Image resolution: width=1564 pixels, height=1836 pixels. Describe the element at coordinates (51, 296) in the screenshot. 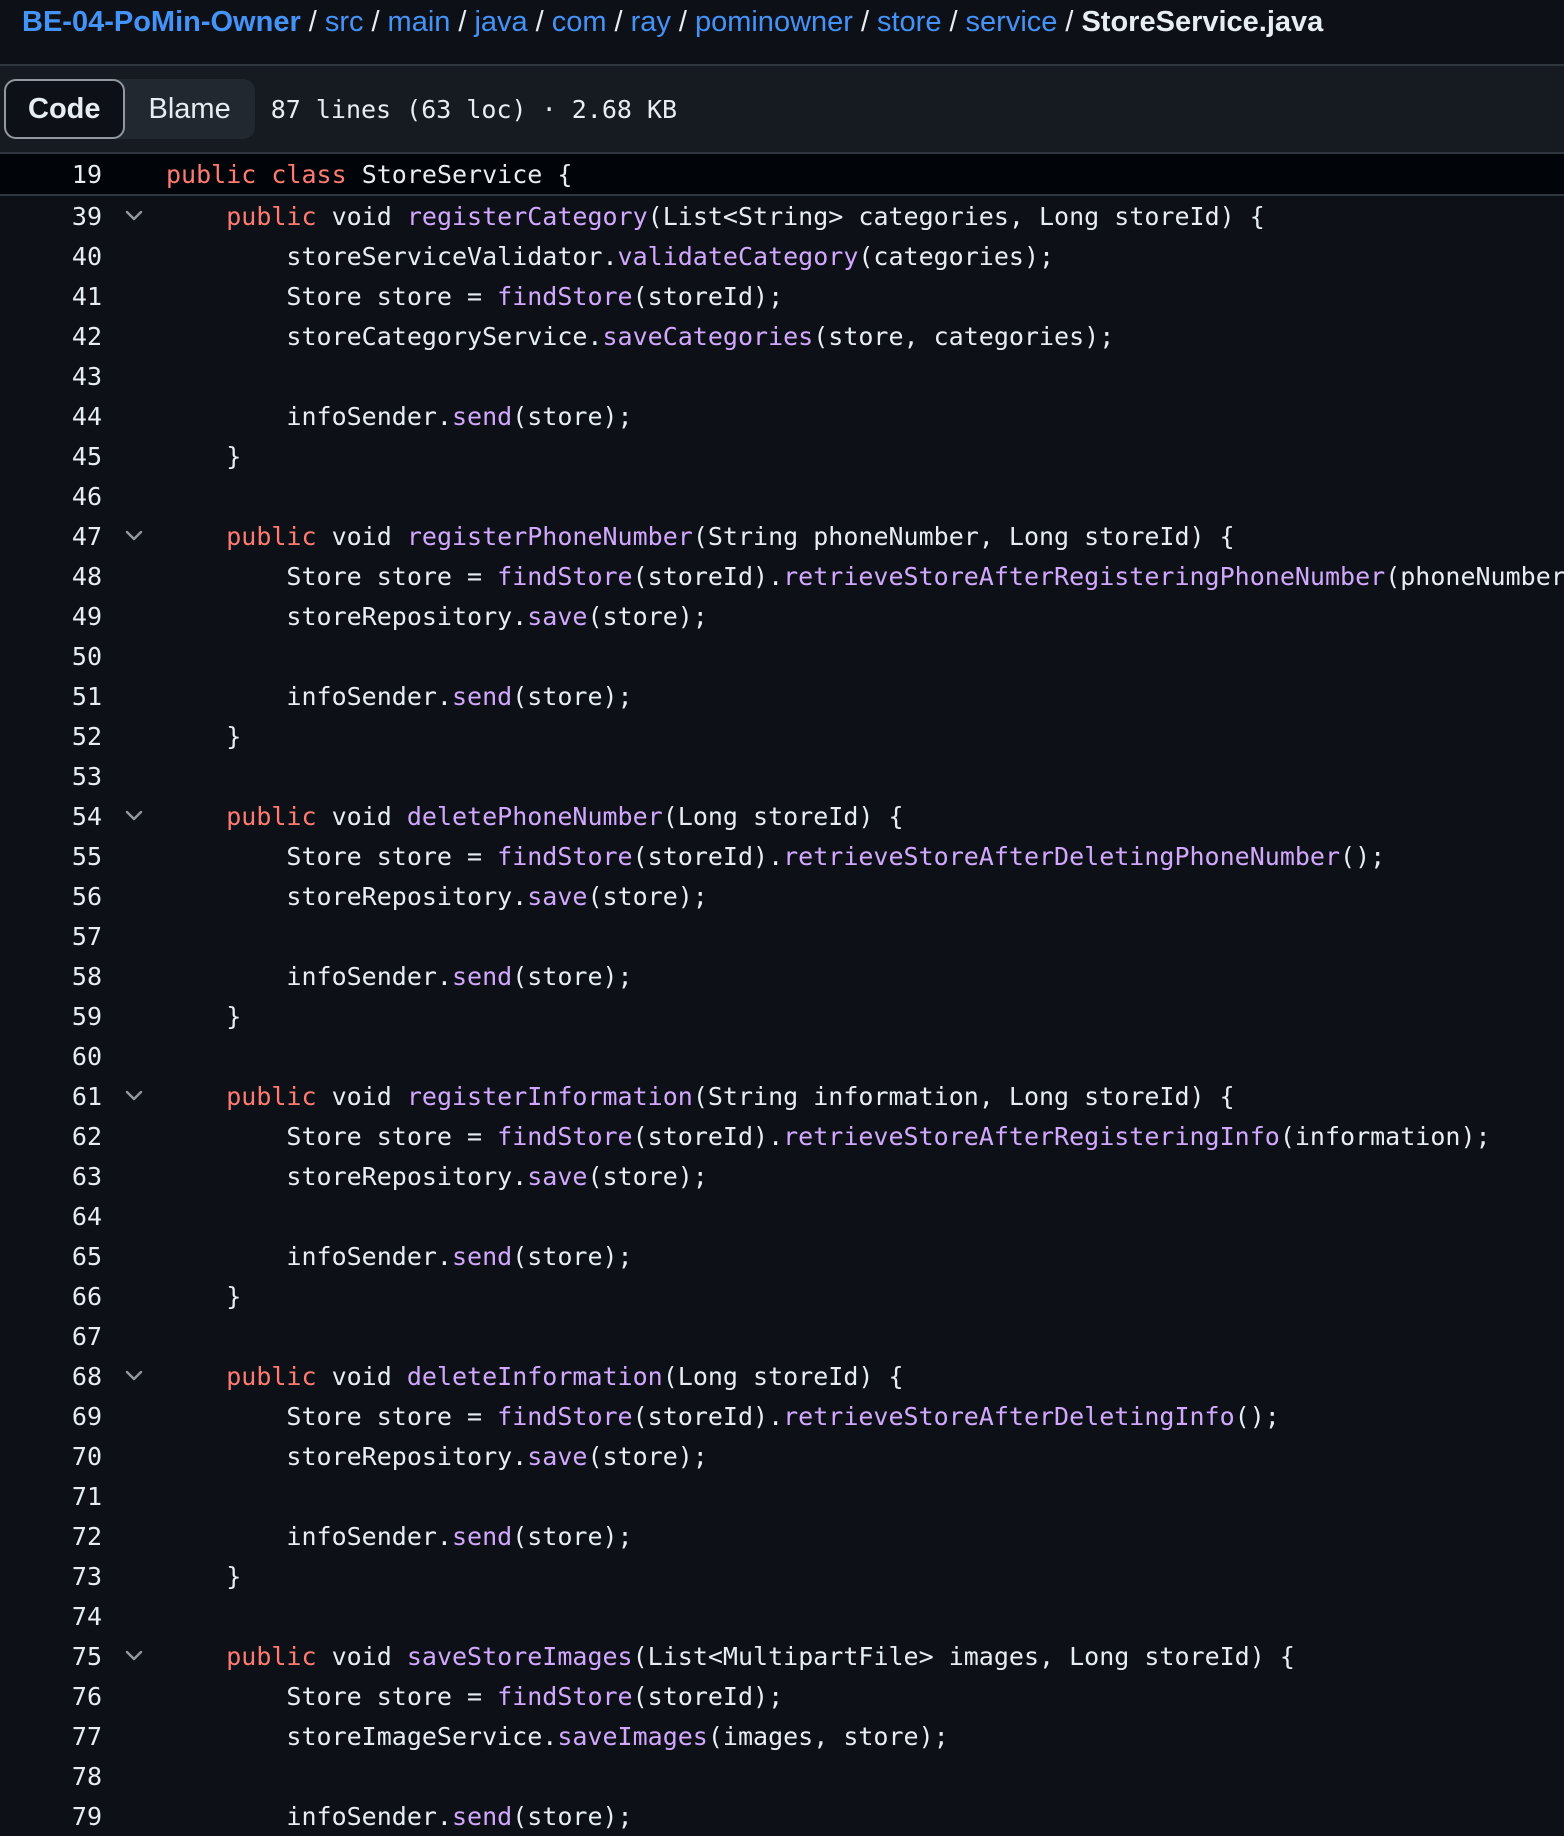

I see `line-number: 41` at that location.